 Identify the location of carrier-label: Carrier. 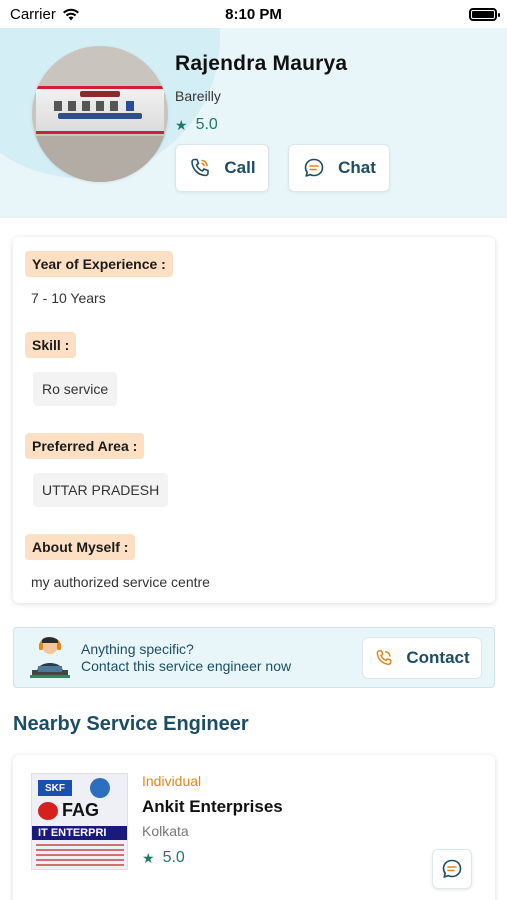
(33, 14).